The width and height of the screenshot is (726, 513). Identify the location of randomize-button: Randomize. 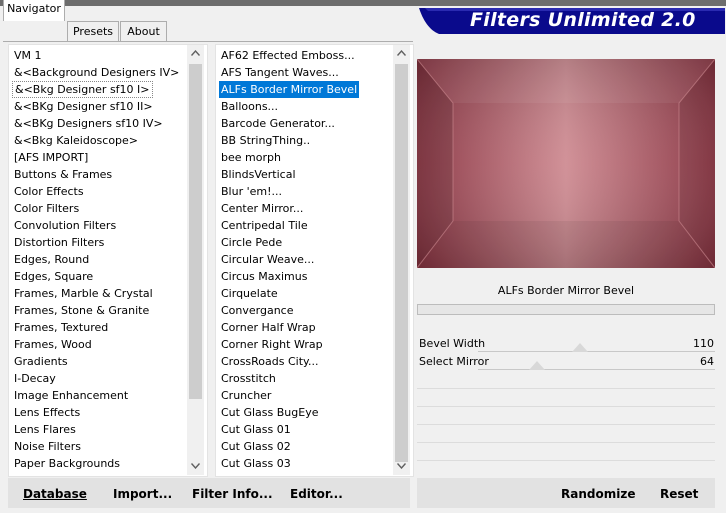
(598, 494).